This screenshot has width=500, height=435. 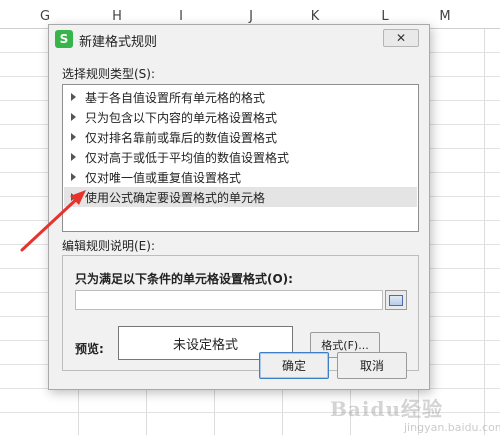 I want to click on wps-app-icon: S, so click(x=64, y=39).